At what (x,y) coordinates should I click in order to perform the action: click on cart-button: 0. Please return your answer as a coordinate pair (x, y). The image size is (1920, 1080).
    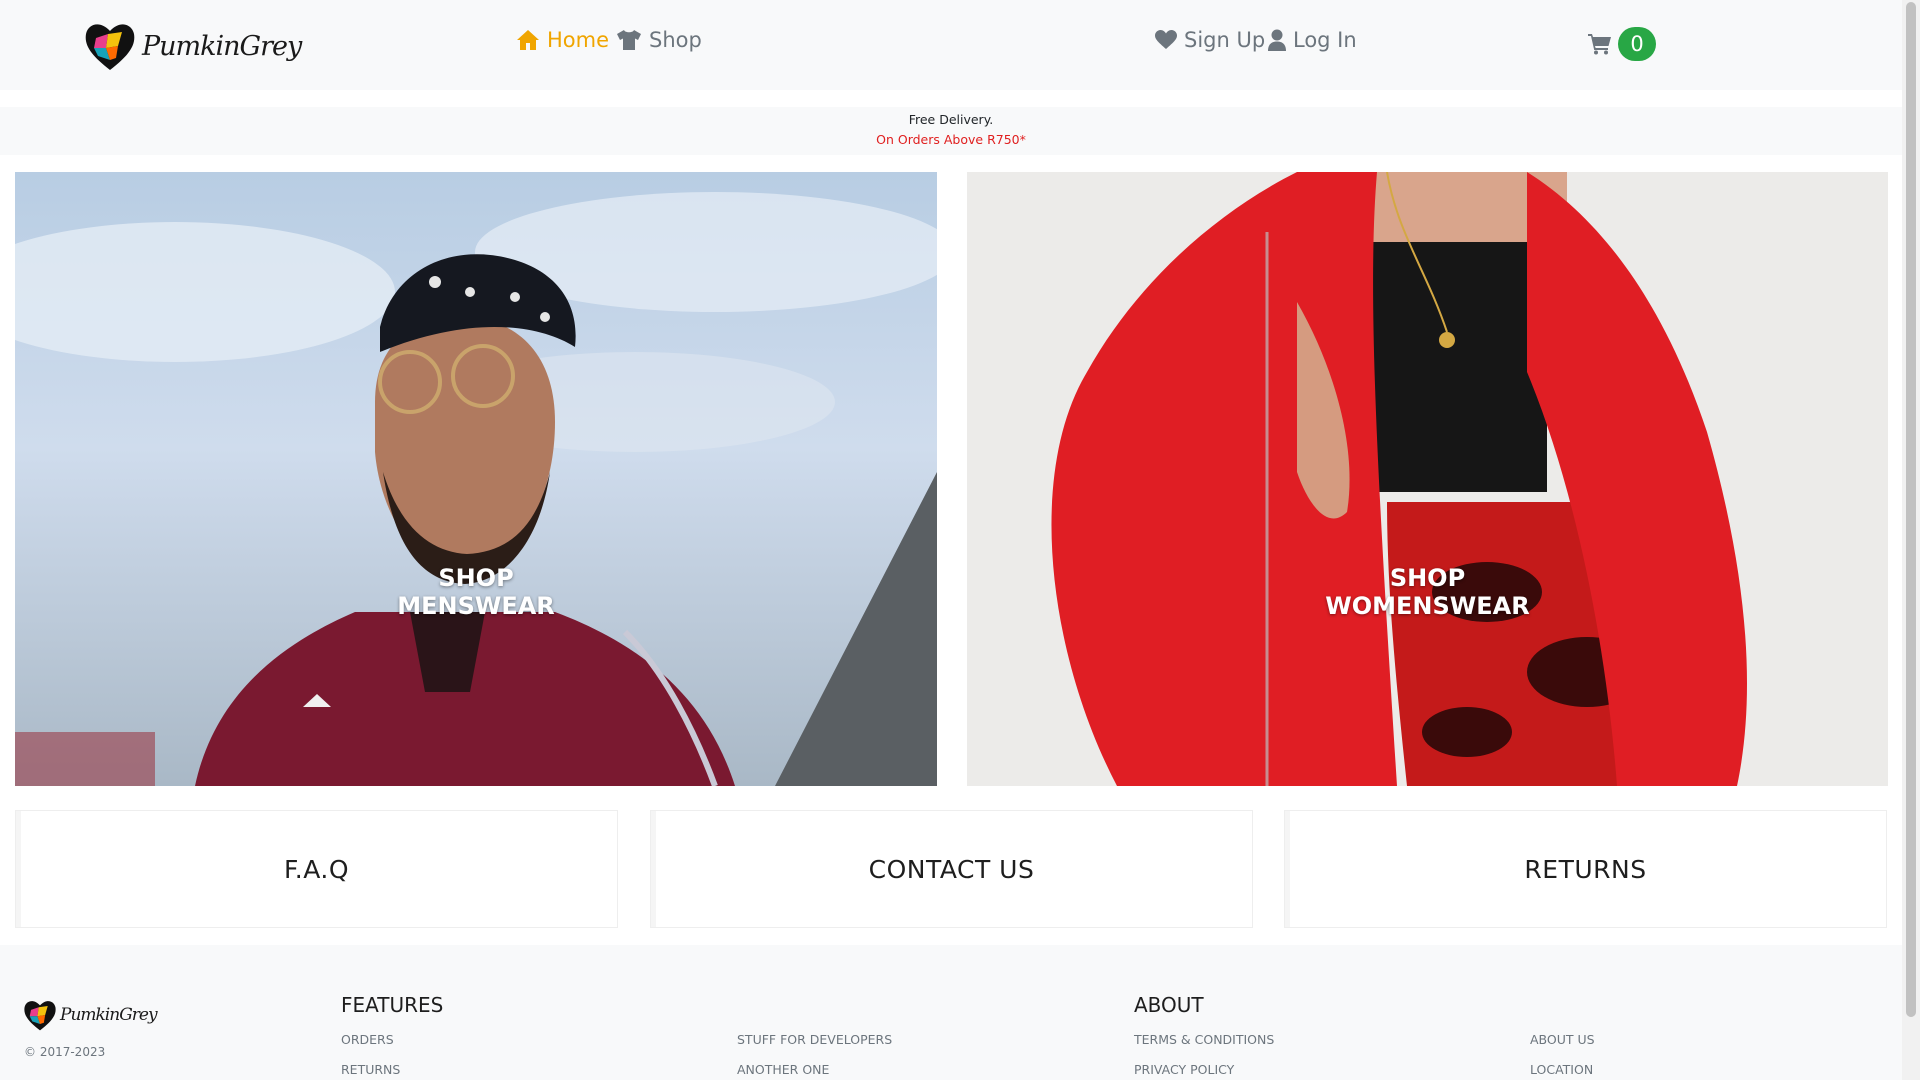
    Looking at the image, I should click on (1622, 44).